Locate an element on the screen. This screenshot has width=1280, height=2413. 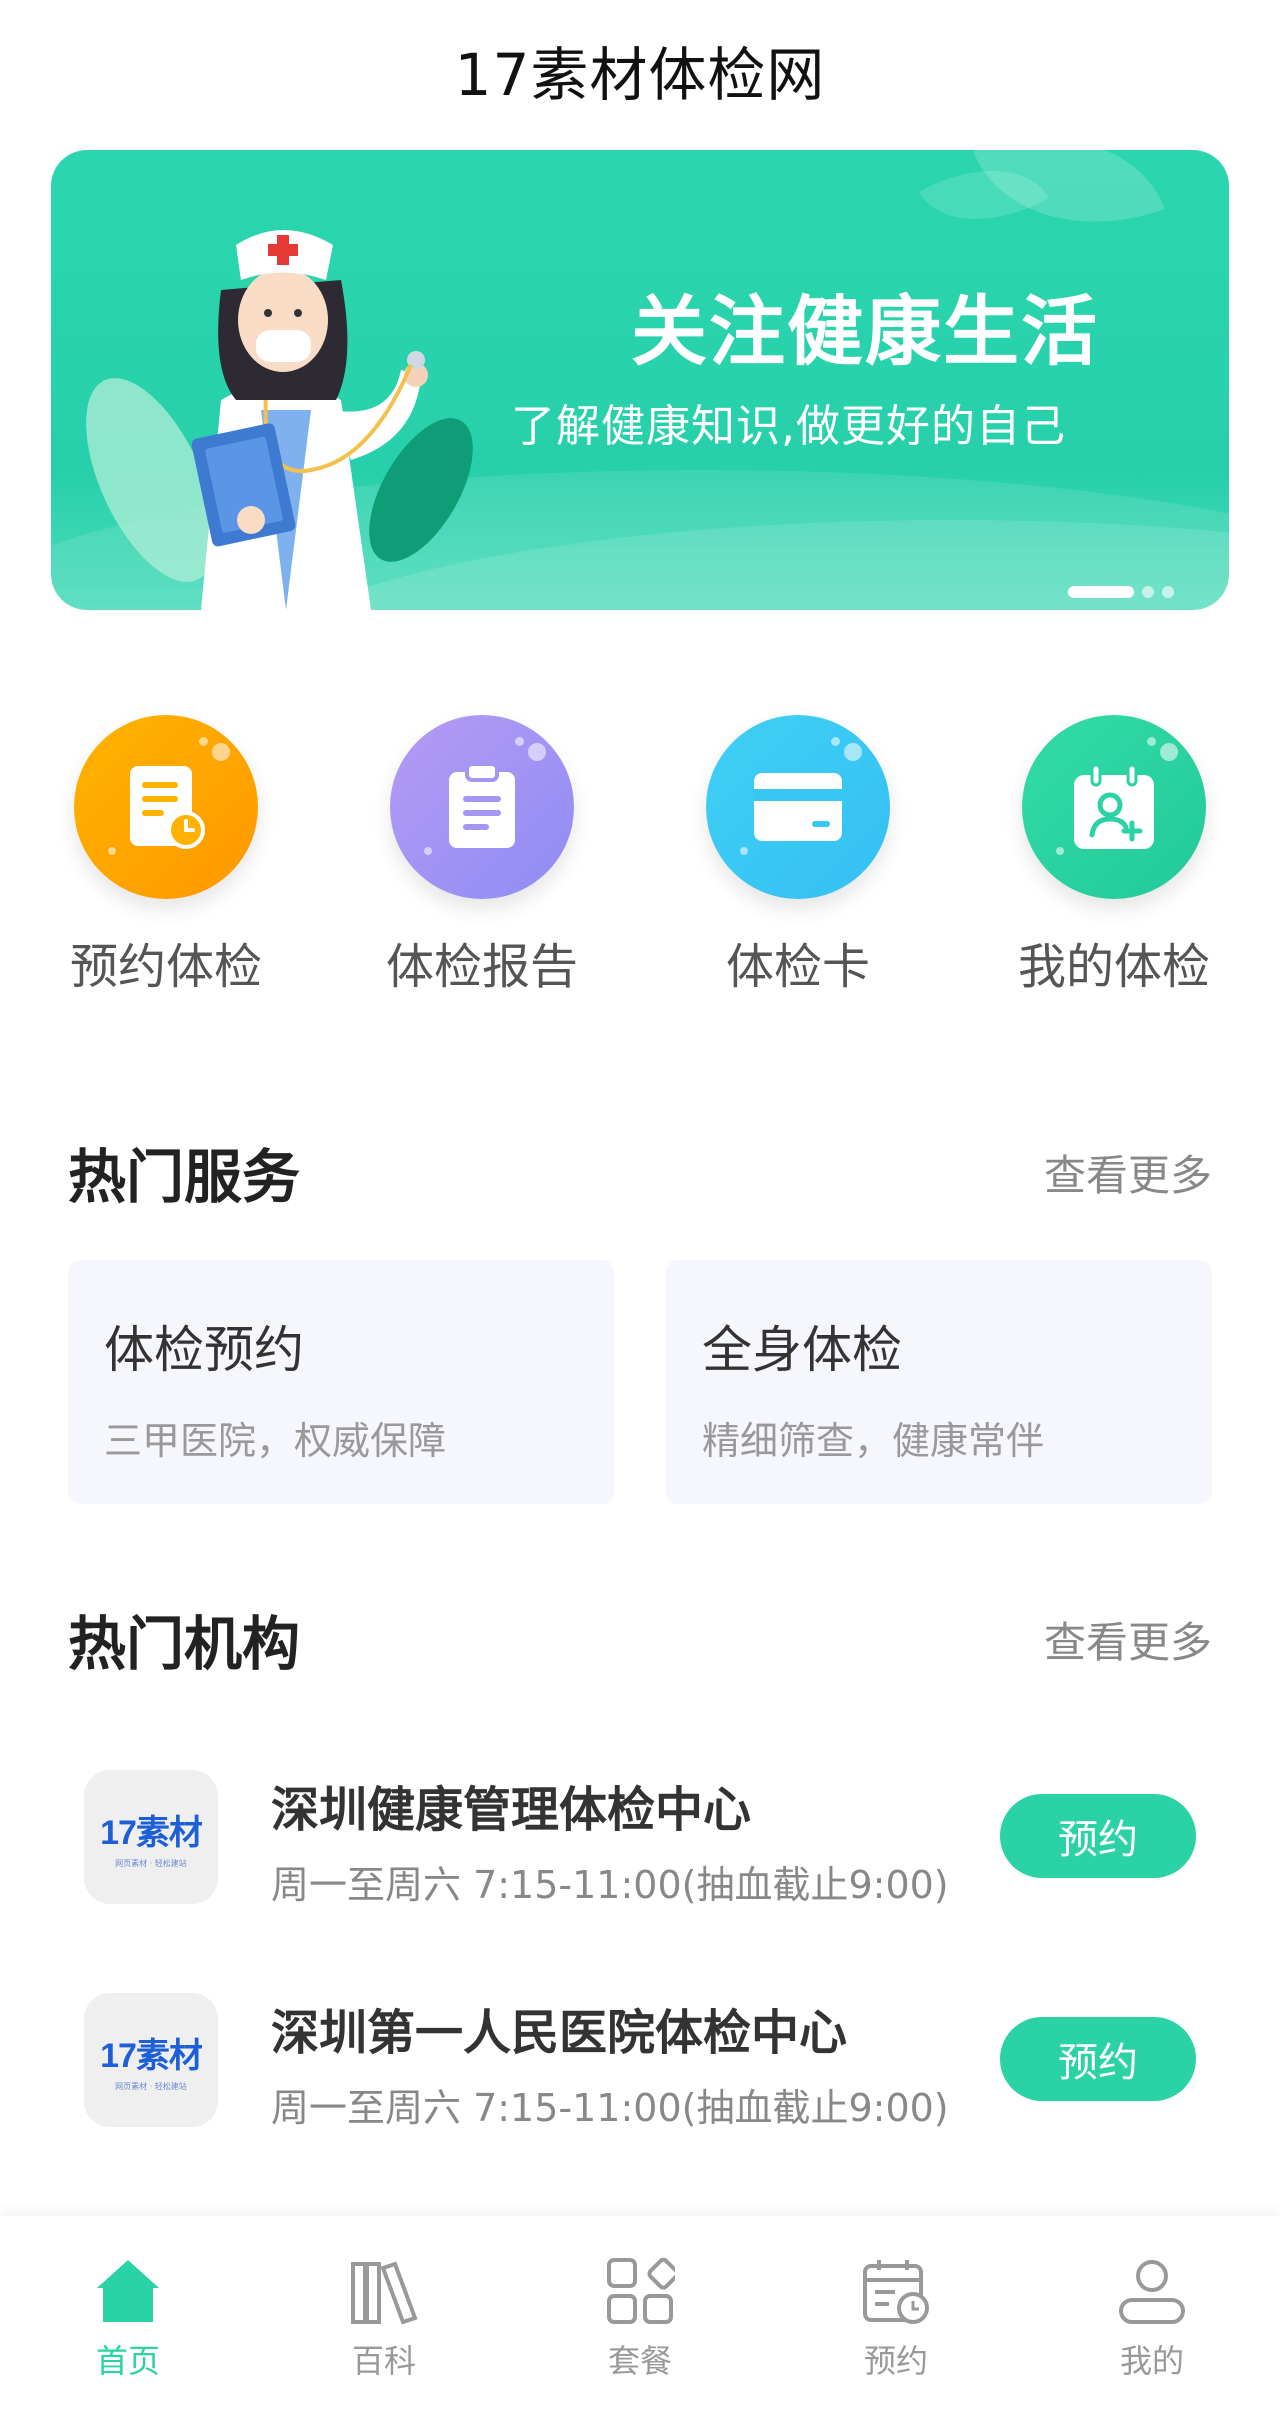
card-icon is located at coordinates (798, 807).